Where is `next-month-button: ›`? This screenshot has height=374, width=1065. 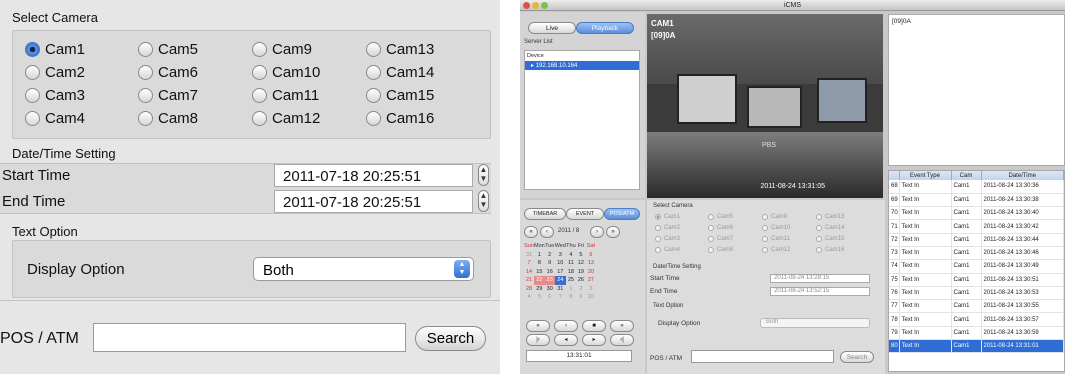
next-month-button: › is located at coordinates (597, 232).